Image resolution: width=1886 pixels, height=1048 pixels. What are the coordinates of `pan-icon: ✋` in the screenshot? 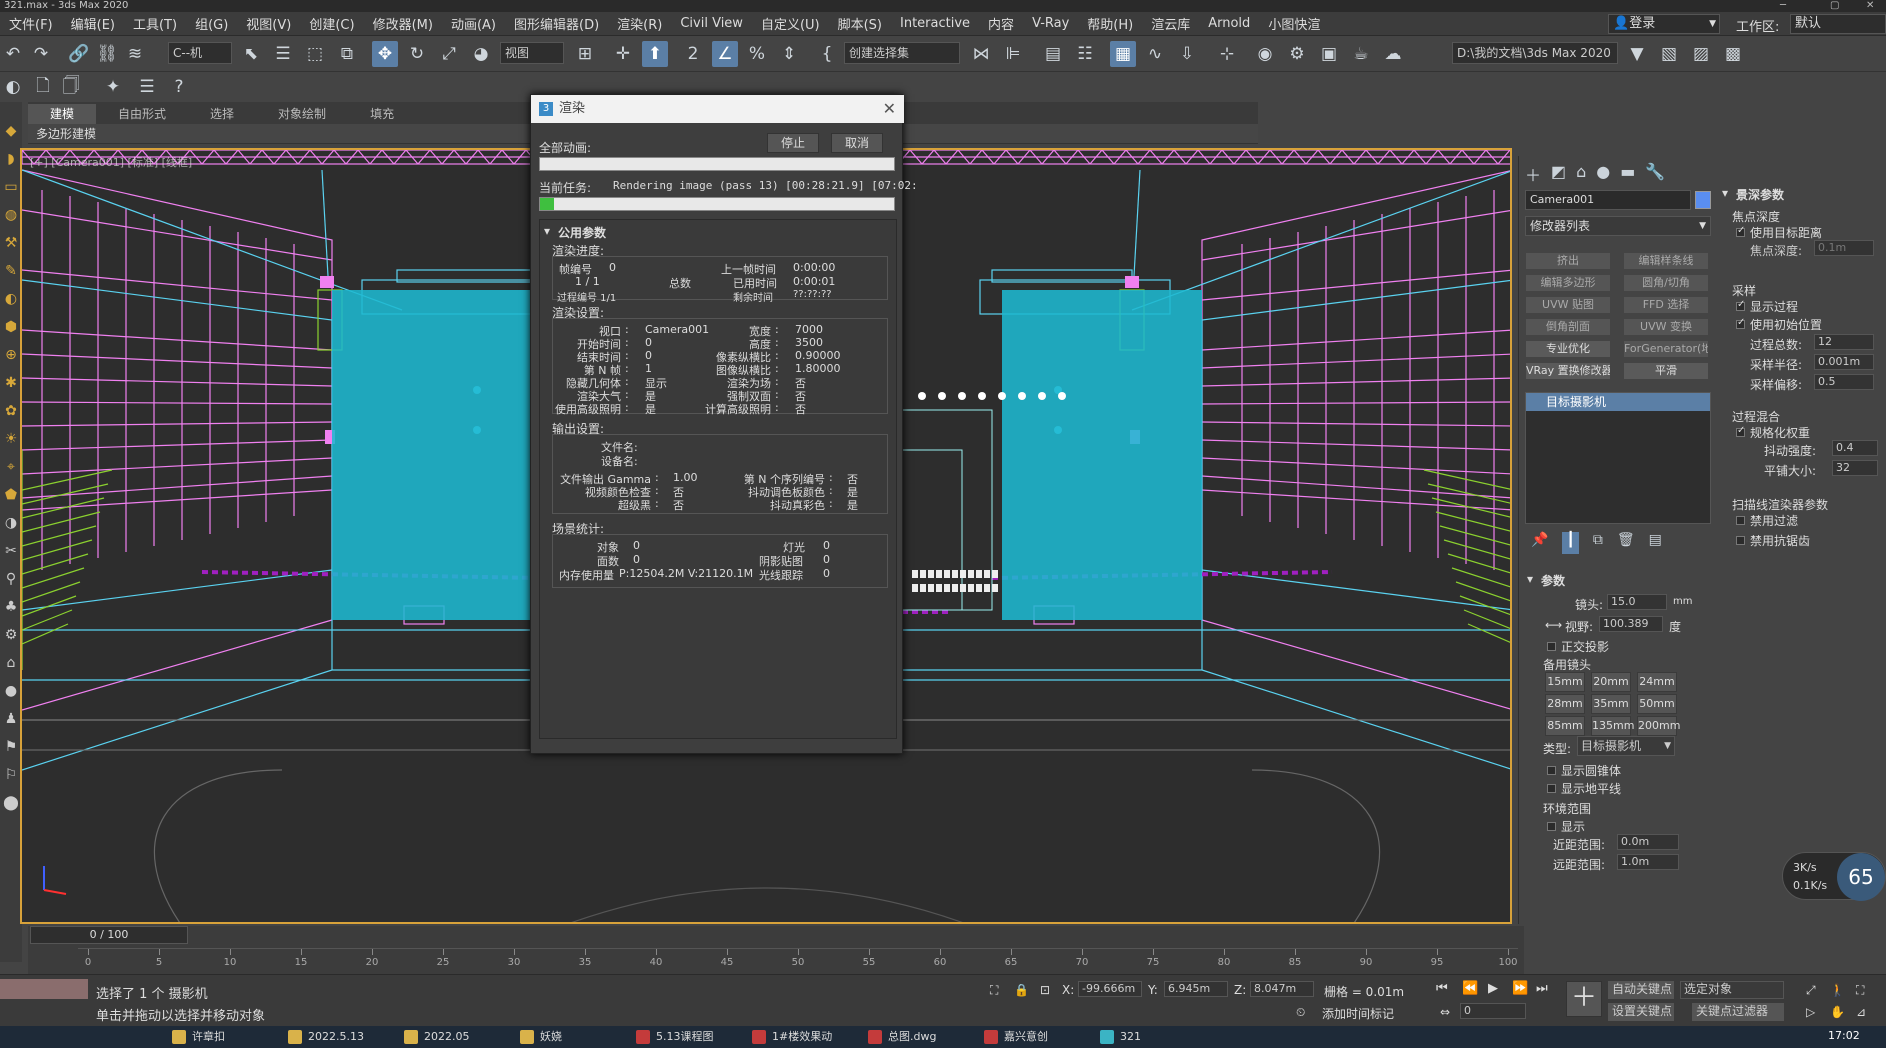 It's located at (1837, 1012).